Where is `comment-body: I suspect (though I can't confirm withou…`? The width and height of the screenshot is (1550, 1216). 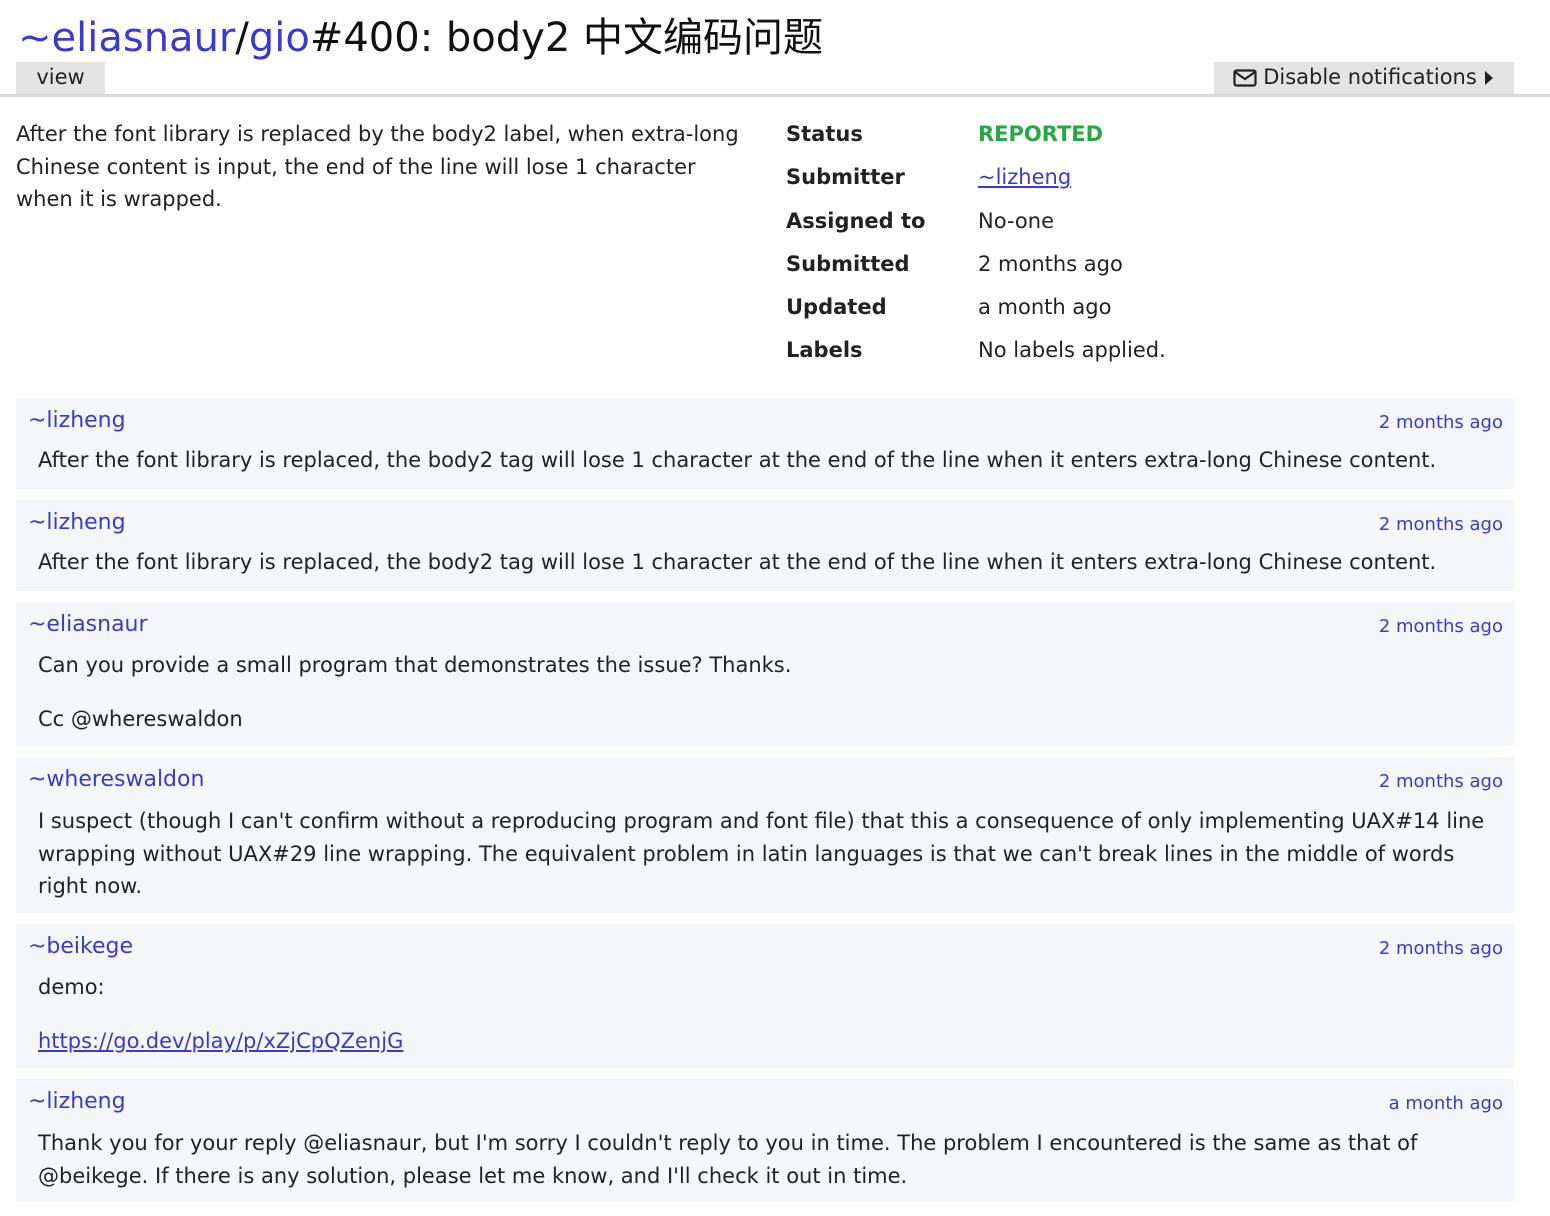
comment-body: I suspect (though I can't confirm withou… is located at coordinates (770, 854).